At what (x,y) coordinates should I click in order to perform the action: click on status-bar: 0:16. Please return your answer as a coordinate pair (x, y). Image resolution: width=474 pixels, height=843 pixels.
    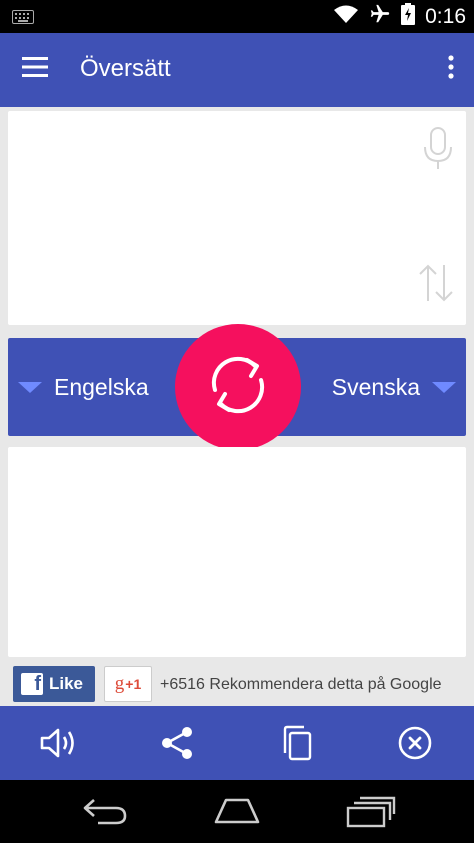
    Looking at the image, I should click on (237, 16).